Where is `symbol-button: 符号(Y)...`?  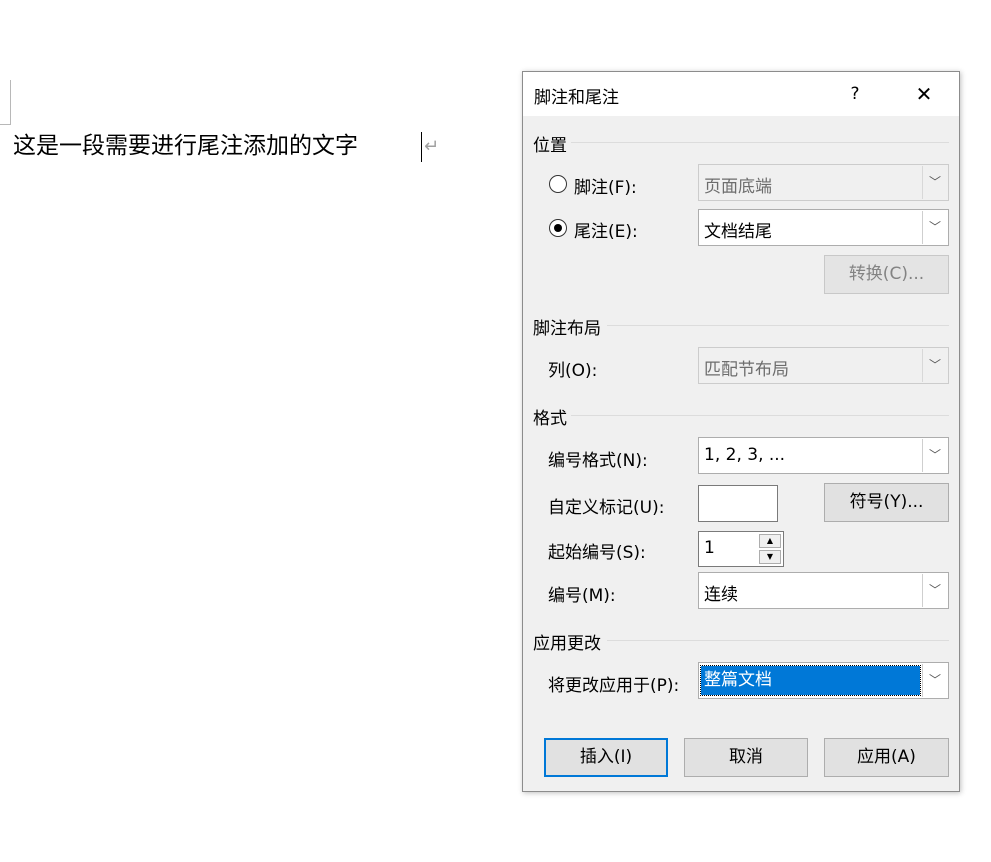
symbol-button: 符号(Y)... is located at coordinates (886, 502).